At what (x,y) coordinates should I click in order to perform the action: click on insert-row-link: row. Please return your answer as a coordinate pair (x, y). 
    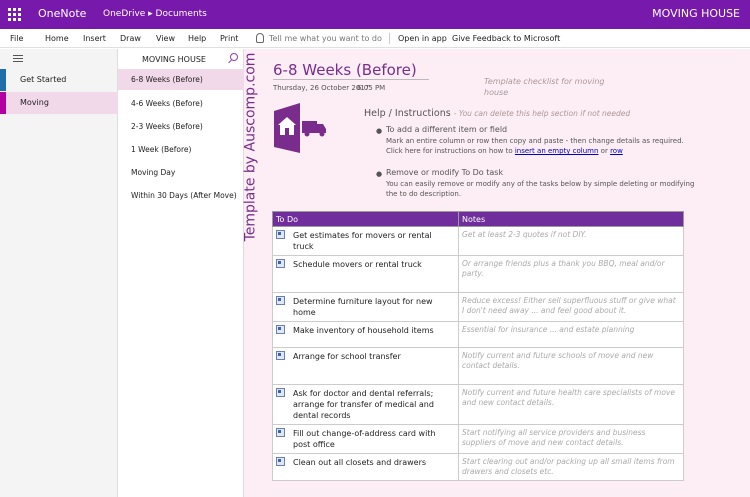
    Looking at the image, I should click on (616, 151).